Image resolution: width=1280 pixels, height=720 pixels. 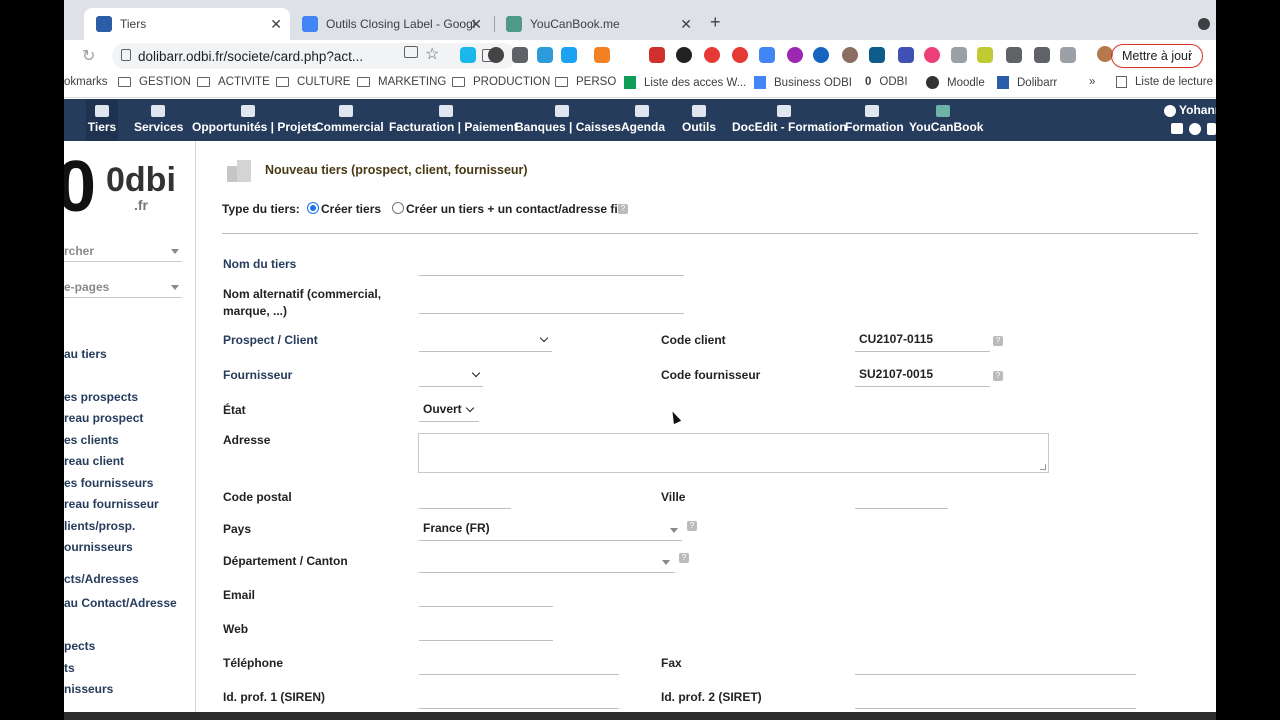 What do you see at coordinates (432, 54) in the screenshot?
I see `bookmark-star-icon: ☆` at bounding box center [432, 54].